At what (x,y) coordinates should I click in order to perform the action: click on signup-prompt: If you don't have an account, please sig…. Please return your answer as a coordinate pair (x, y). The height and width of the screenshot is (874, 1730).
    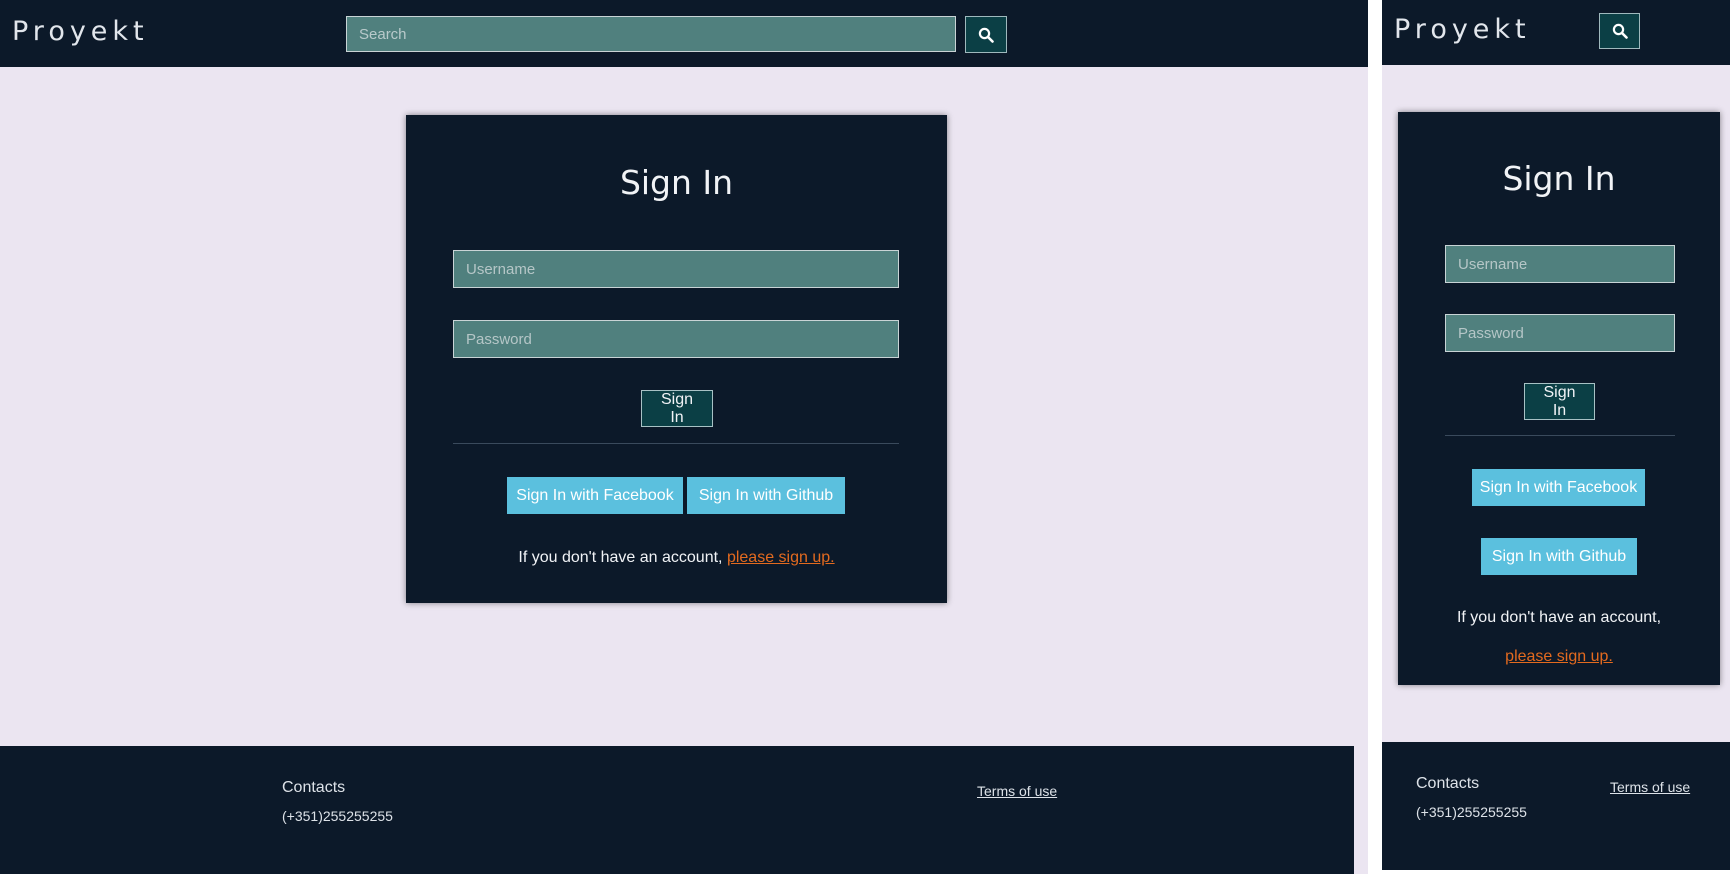
    Looking at the image, I should click on (676, 558).